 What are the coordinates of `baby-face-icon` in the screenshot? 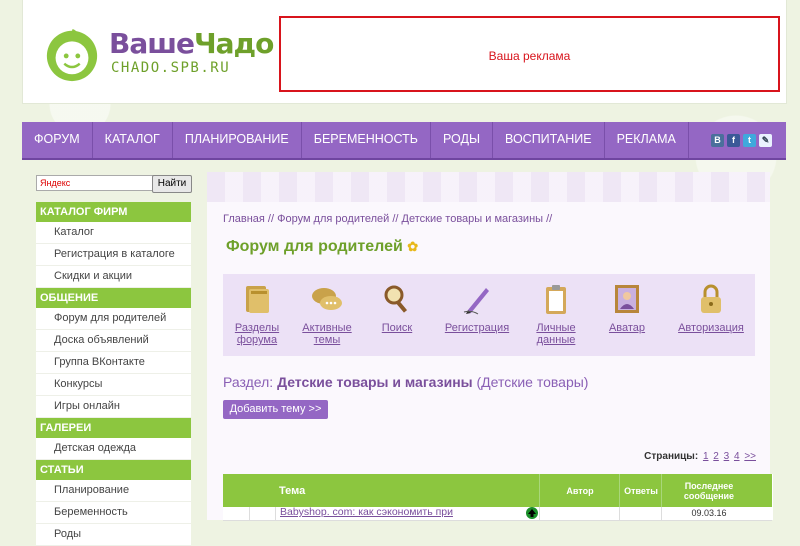 It's located at (72, 55).